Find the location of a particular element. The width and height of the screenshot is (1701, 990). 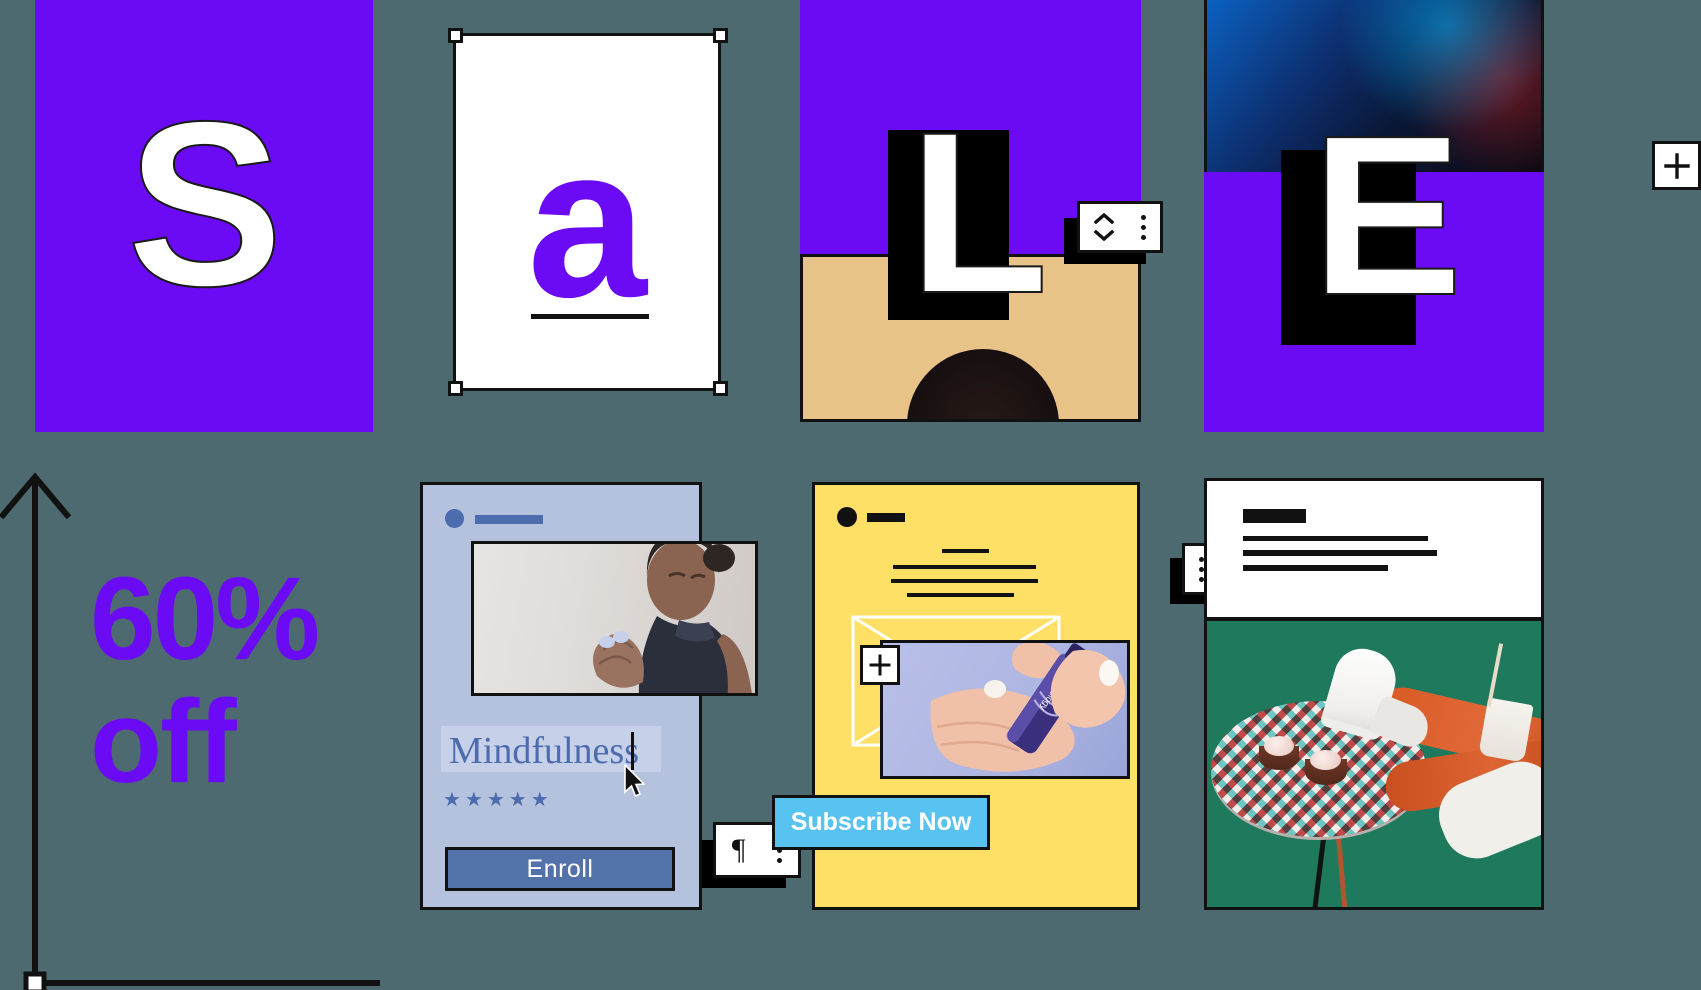

letter-a-panel: a is located at coordinates (587, 212).